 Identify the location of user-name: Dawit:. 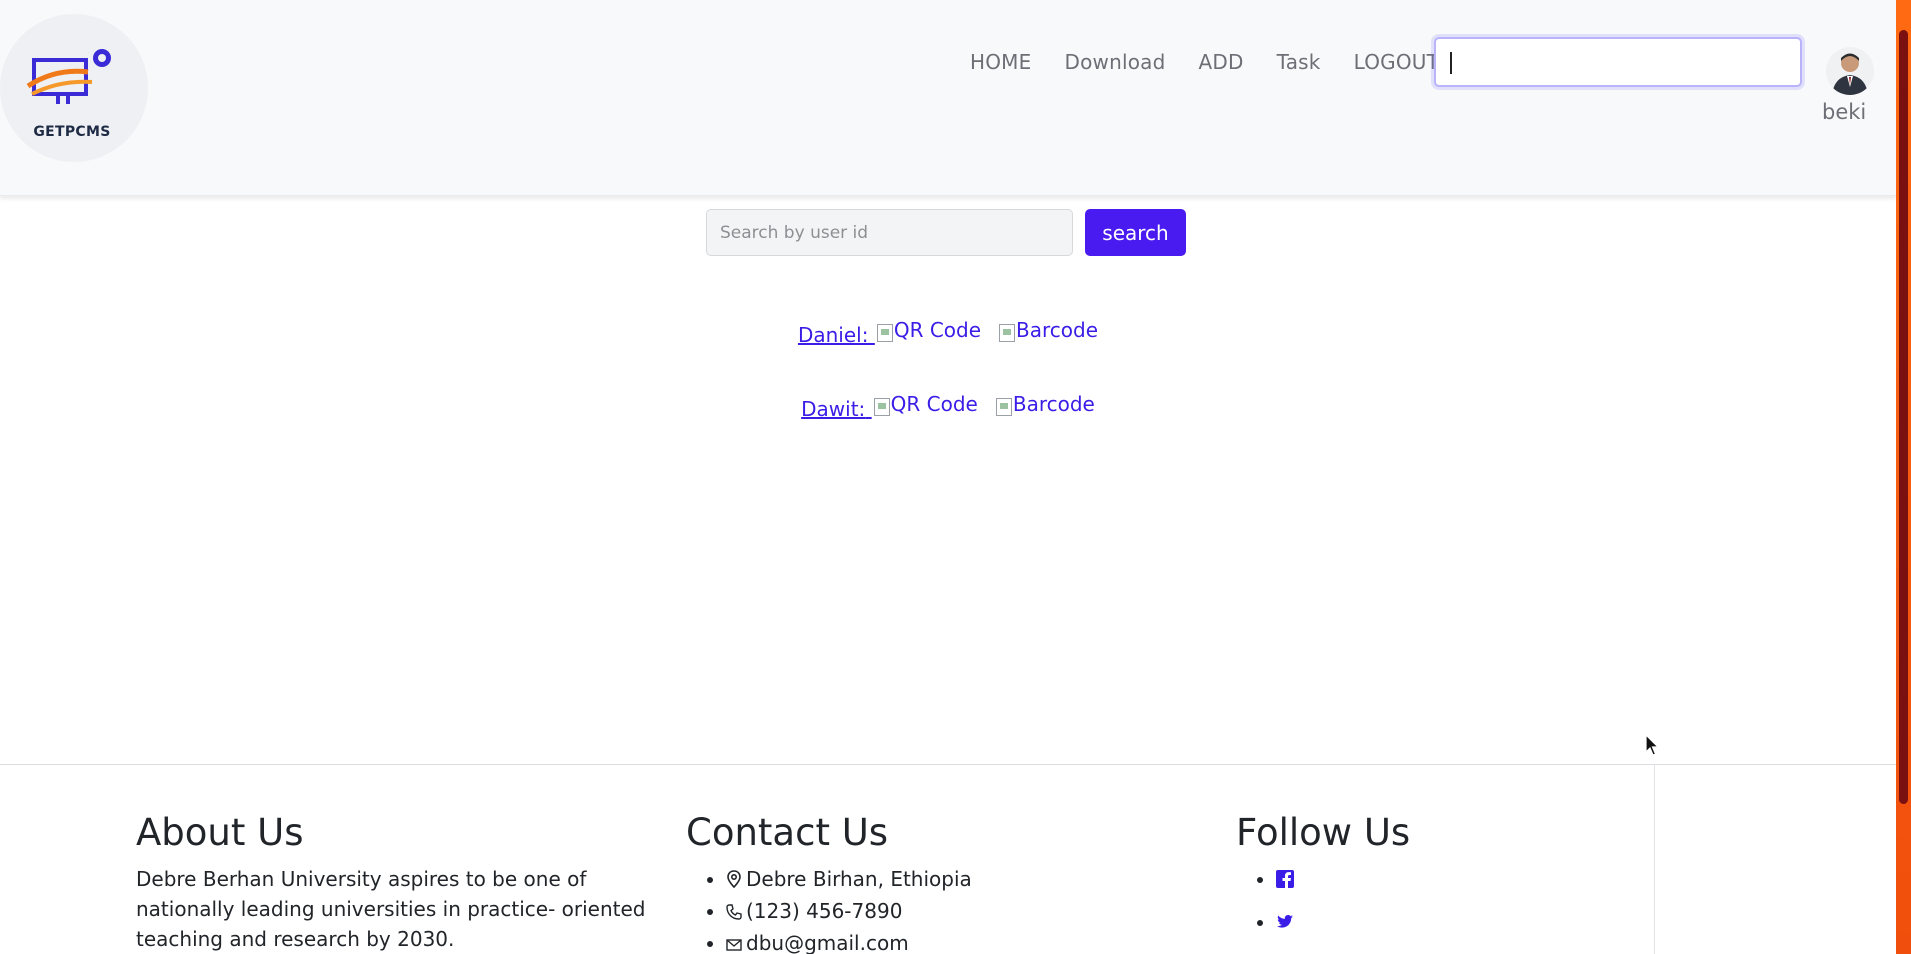
(833, 409).